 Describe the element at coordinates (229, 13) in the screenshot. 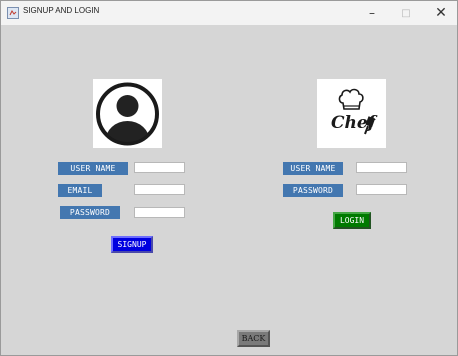

I see `title-bar: SIGNUP AND LOGIN – □ ✕` at that location.